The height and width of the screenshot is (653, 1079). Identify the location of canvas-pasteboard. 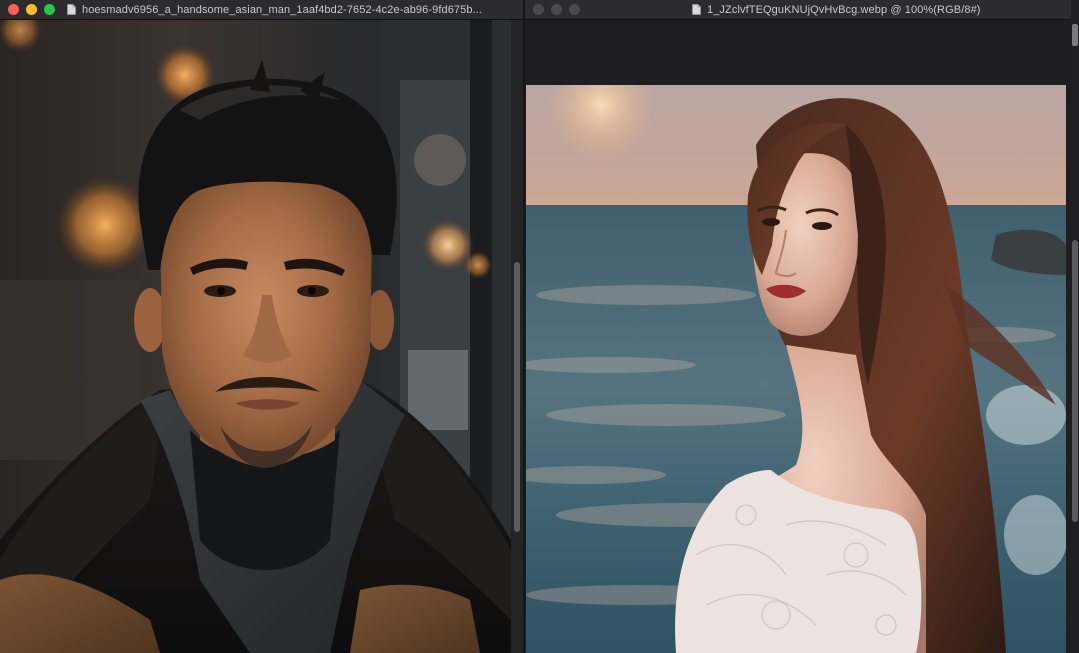
(798, 52).